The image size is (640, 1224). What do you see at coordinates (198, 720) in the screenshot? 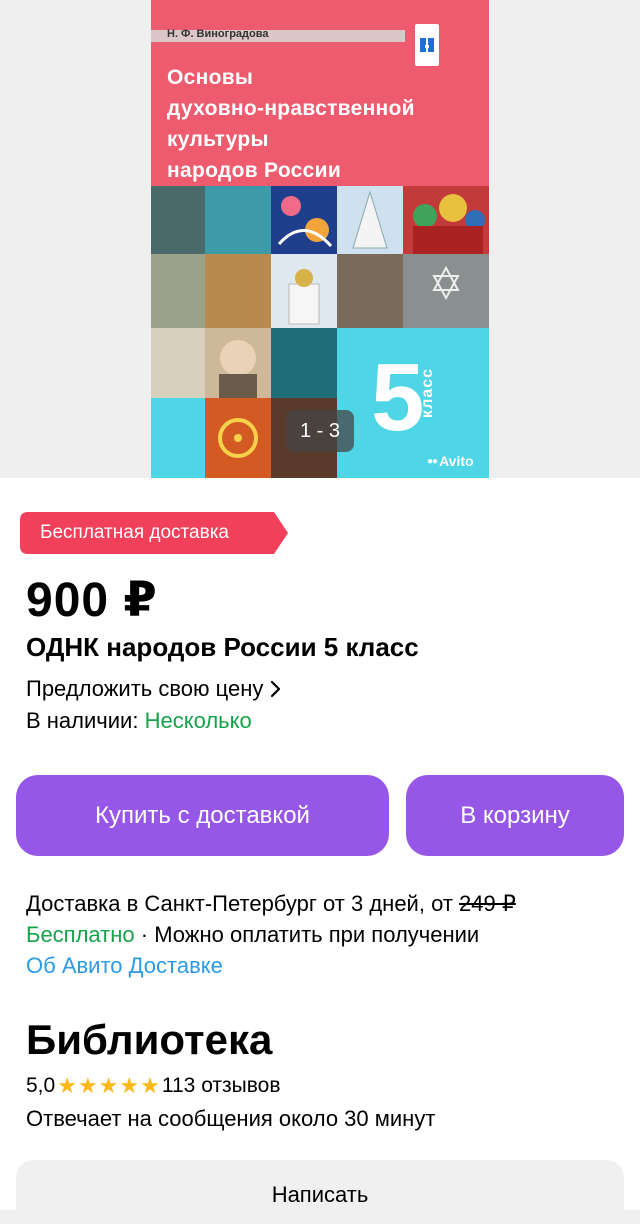
I see `stock-value: Несколько` at bounding box center [198, 720].